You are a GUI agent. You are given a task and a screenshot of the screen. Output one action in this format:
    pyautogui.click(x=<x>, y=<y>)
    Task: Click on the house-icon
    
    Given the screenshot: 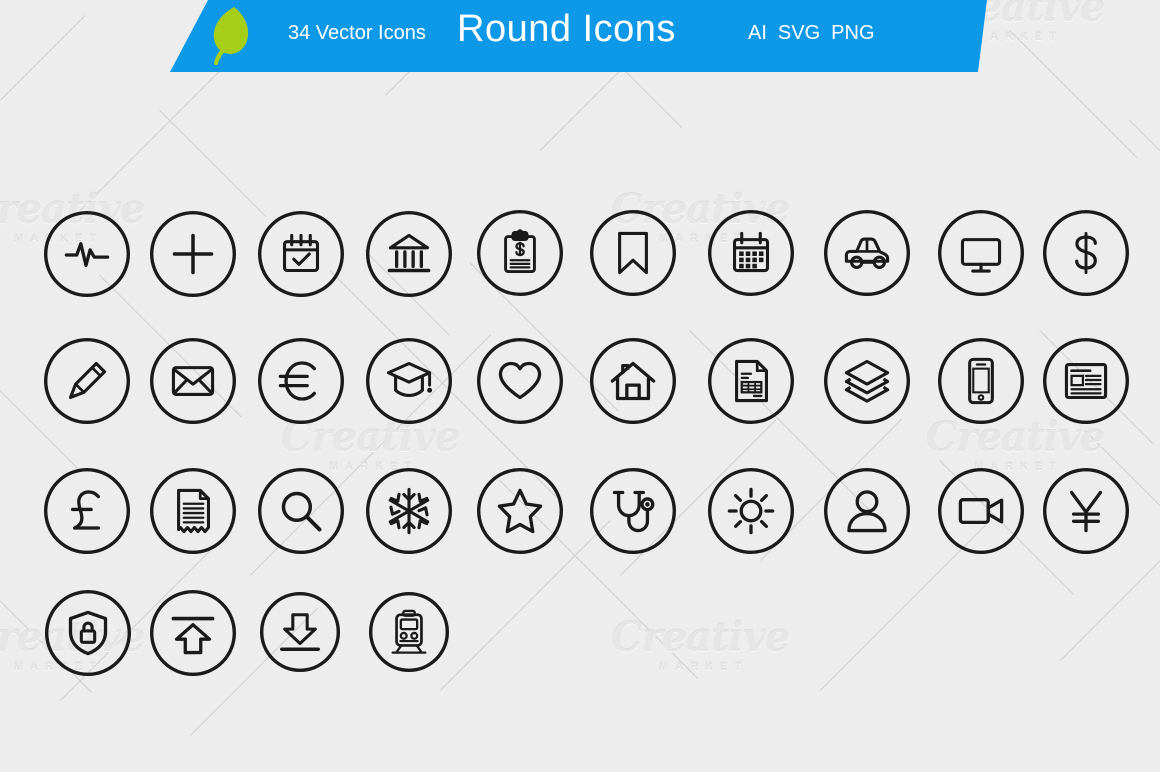 What is the action you would take?
    pyautogui.click(x=633, y=381)
    